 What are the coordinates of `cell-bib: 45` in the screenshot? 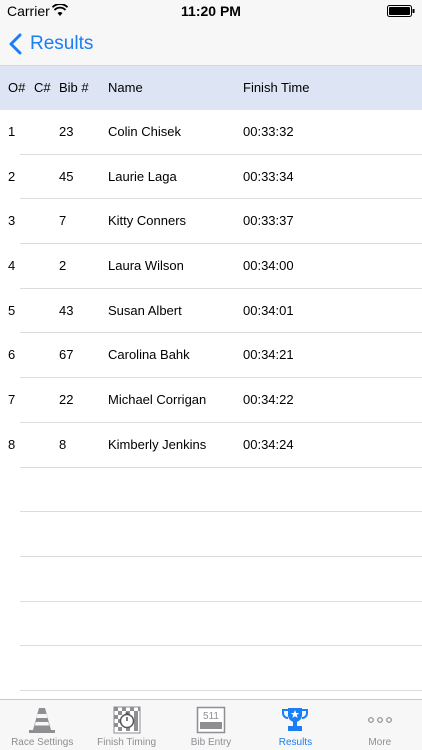 It's located at (66, 176).